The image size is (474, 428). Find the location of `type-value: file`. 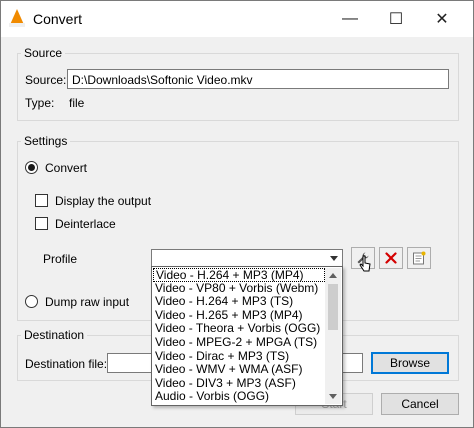

type-value: file is located at coordinates (77, 103).